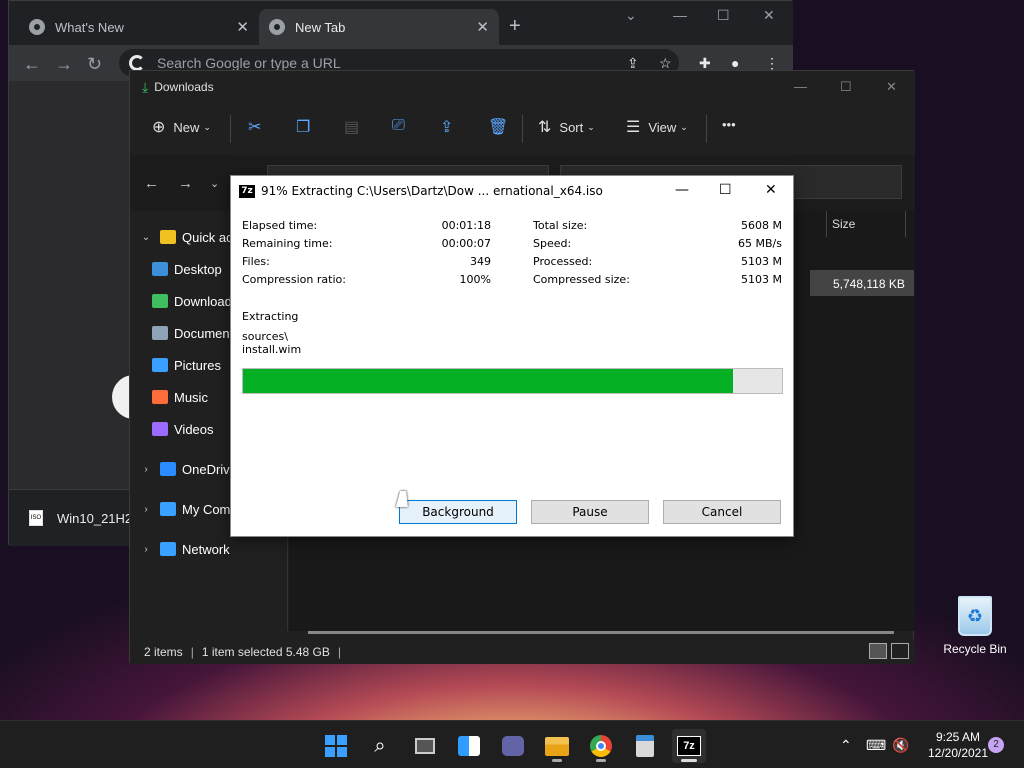 This screenshot has width=1024, height=768. What do you see at coordinates (36, 518) in the screenshot?
I see `iso-file-icon: ISO` at bounding box center [36, 518].